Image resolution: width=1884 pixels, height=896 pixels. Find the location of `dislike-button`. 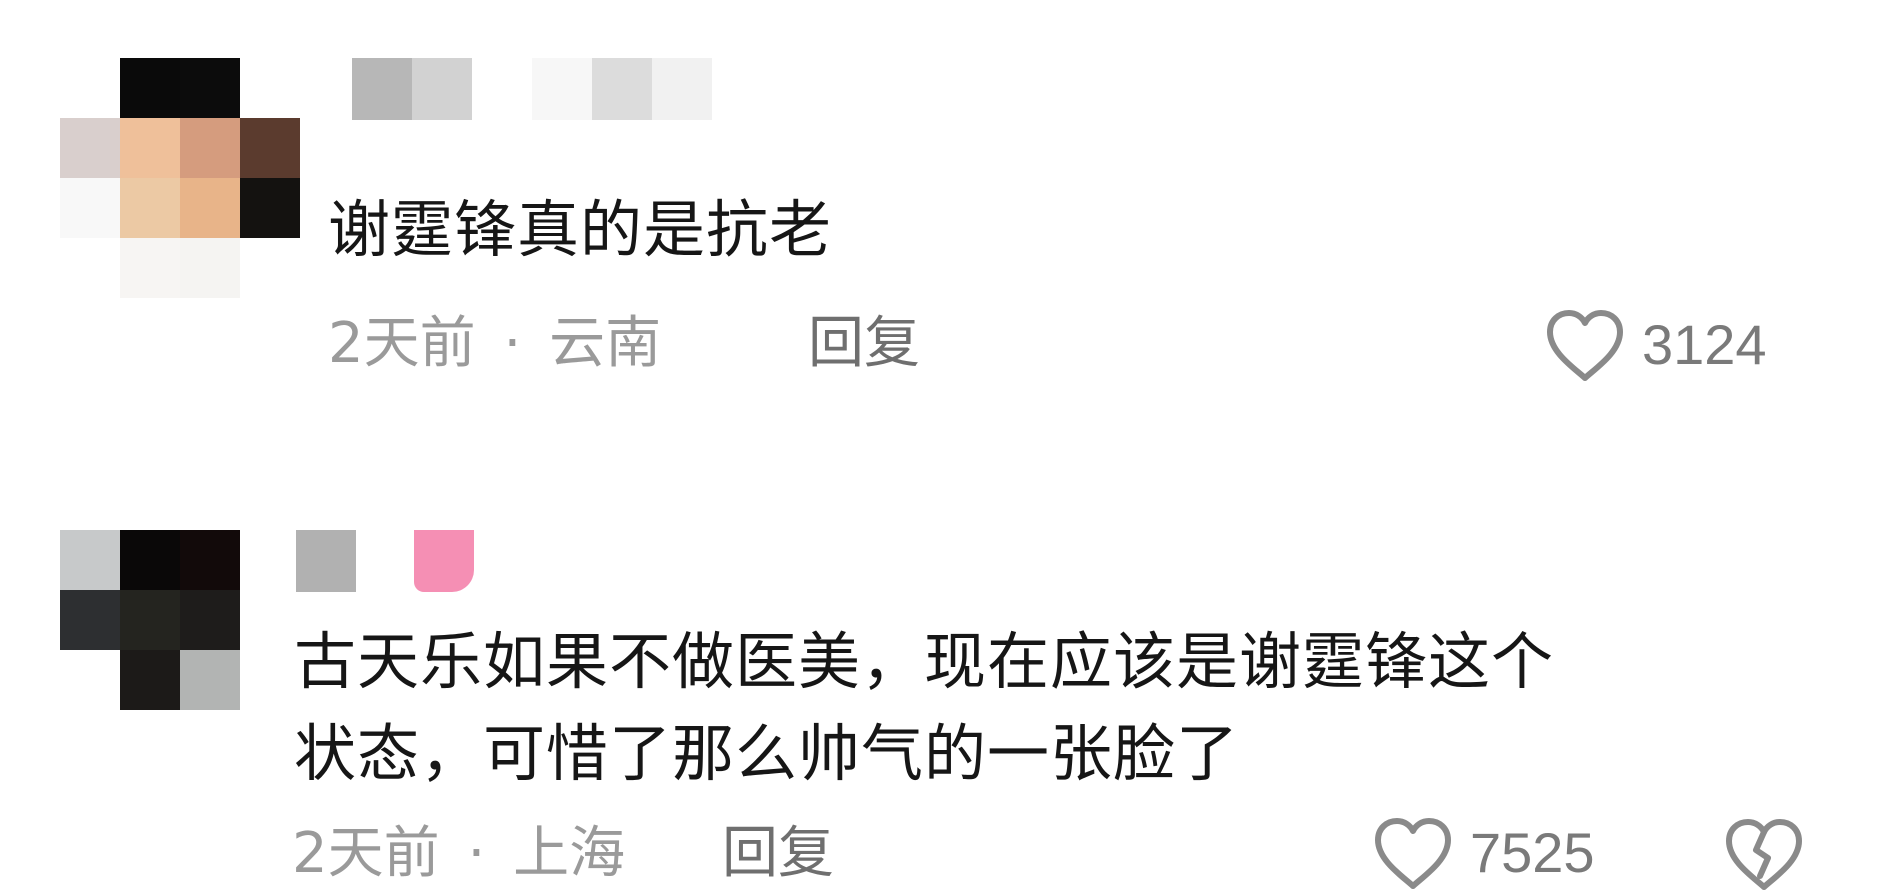

dislike-button is located at coordinates (1764, 856).